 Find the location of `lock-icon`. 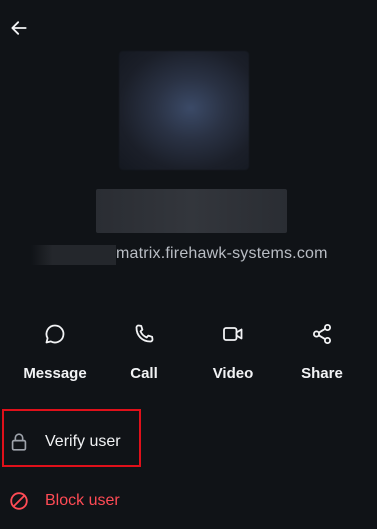

lock-icon is located at coordinates (19, 442).